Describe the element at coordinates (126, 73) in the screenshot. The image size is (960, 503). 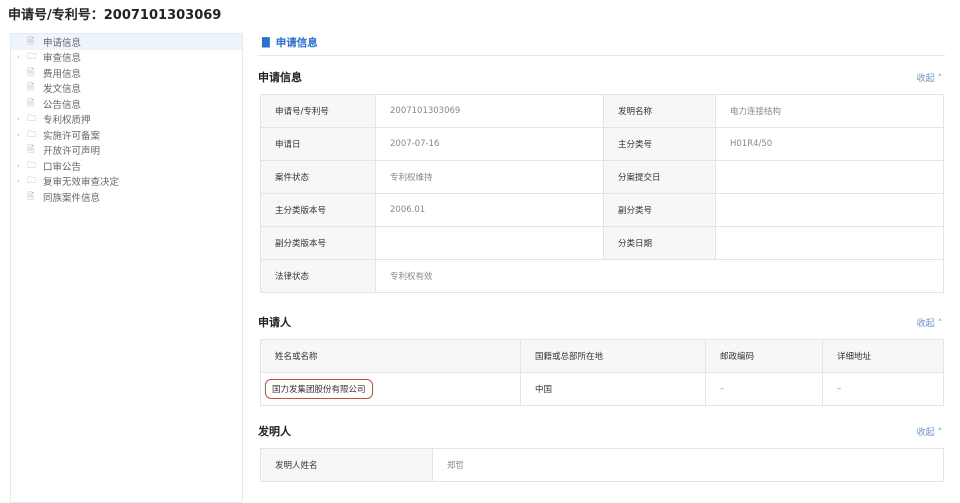
I see `sidebar-item: 🗎 费用信息` at that location.